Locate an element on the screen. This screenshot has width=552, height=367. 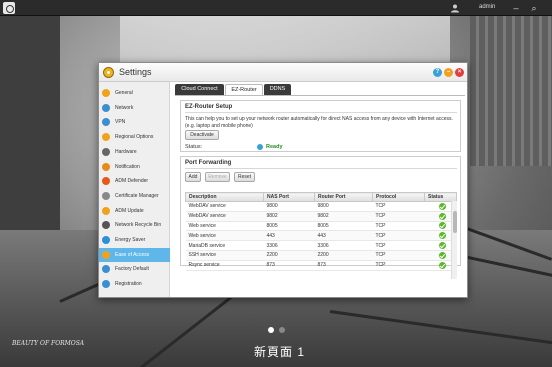
status-info-icon is located at coordinates (260, 147).